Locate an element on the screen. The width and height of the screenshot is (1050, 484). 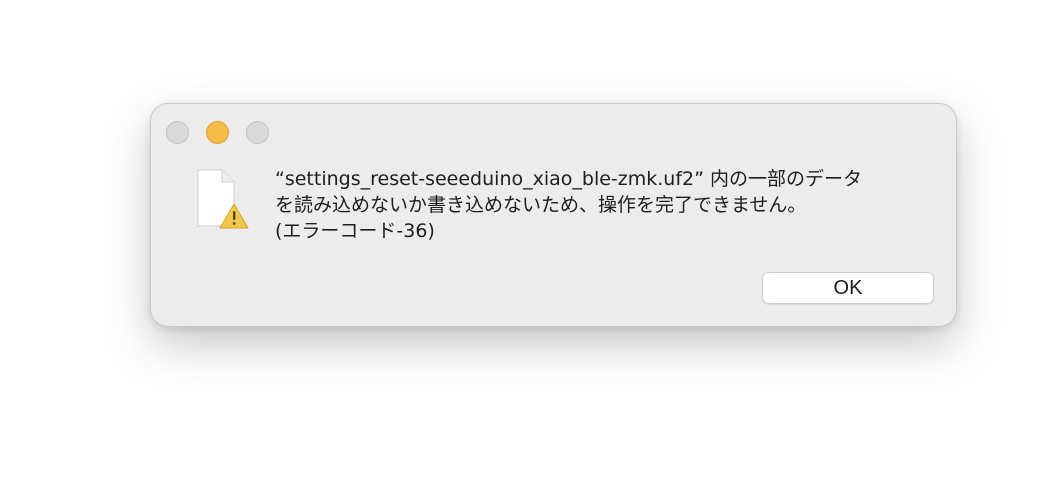
ok-button: OK is located at coordinates (848, 288).